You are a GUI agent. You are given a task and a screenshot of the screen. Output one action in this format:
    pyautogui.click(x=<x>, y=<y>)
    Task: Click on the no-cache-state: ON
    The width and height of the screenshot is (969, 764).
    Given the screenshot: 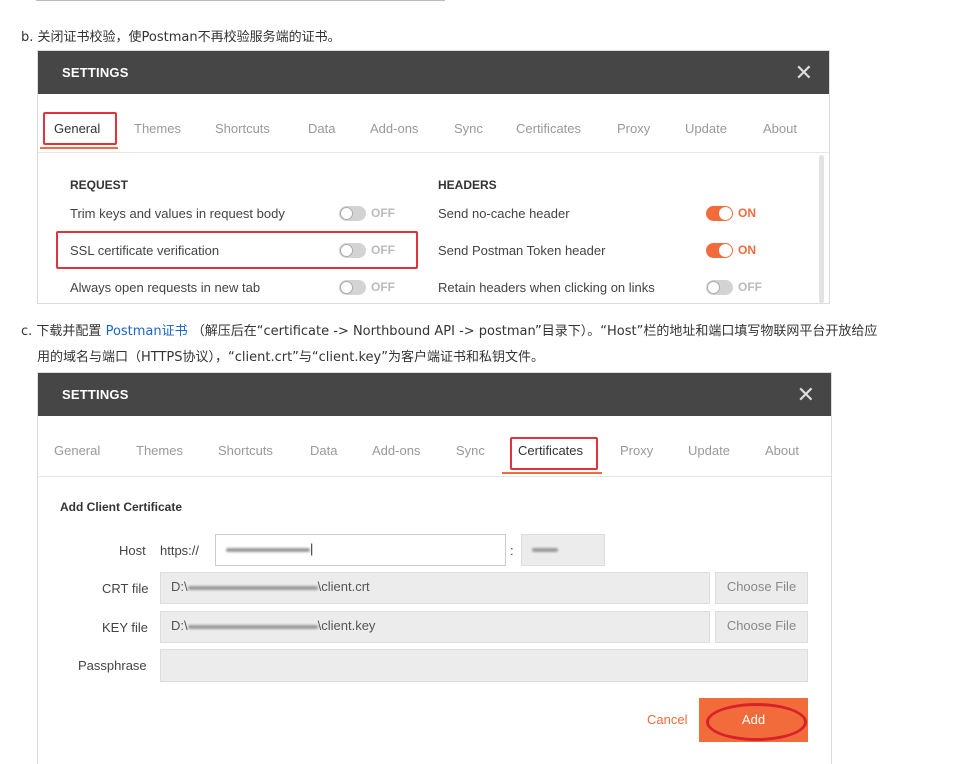 What is the action you would take?
    pyautogui.click(x=747, y=213)
    